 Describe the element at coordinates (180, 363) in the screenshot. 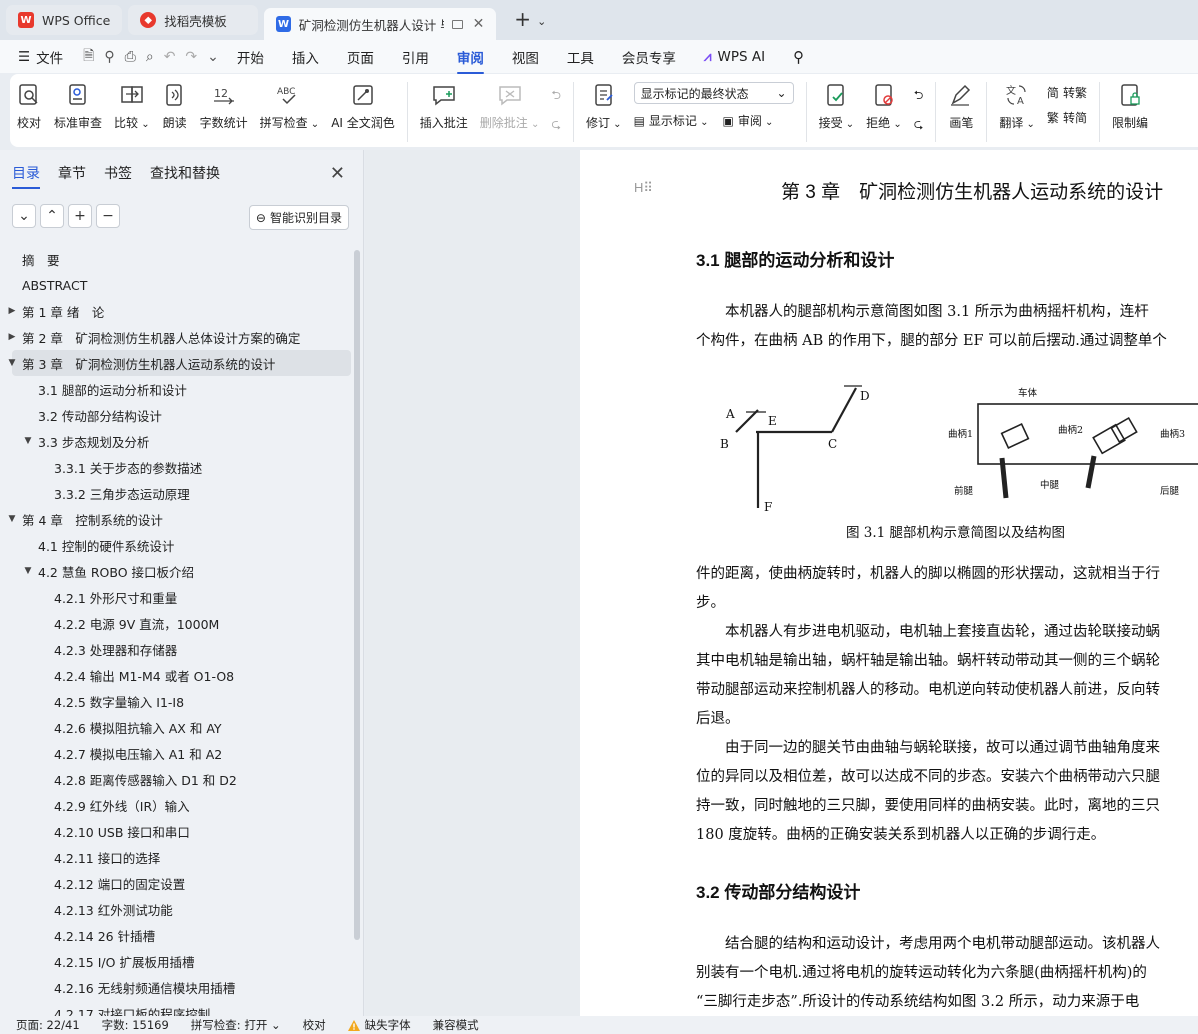

I see `toc-item: ▼ 第 3 章 矿洞检测仿生机器人运动系统的设计` at that location.